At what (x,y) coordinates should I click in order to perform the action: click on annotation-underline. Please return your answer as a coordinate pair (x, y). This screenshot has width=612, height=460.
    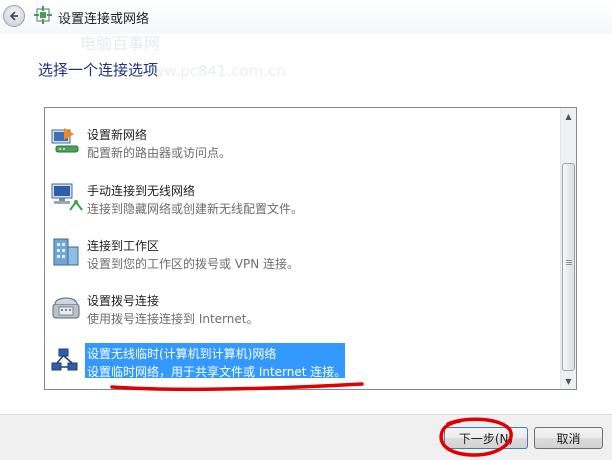
    Looking at the image, I should click on (237, 387).